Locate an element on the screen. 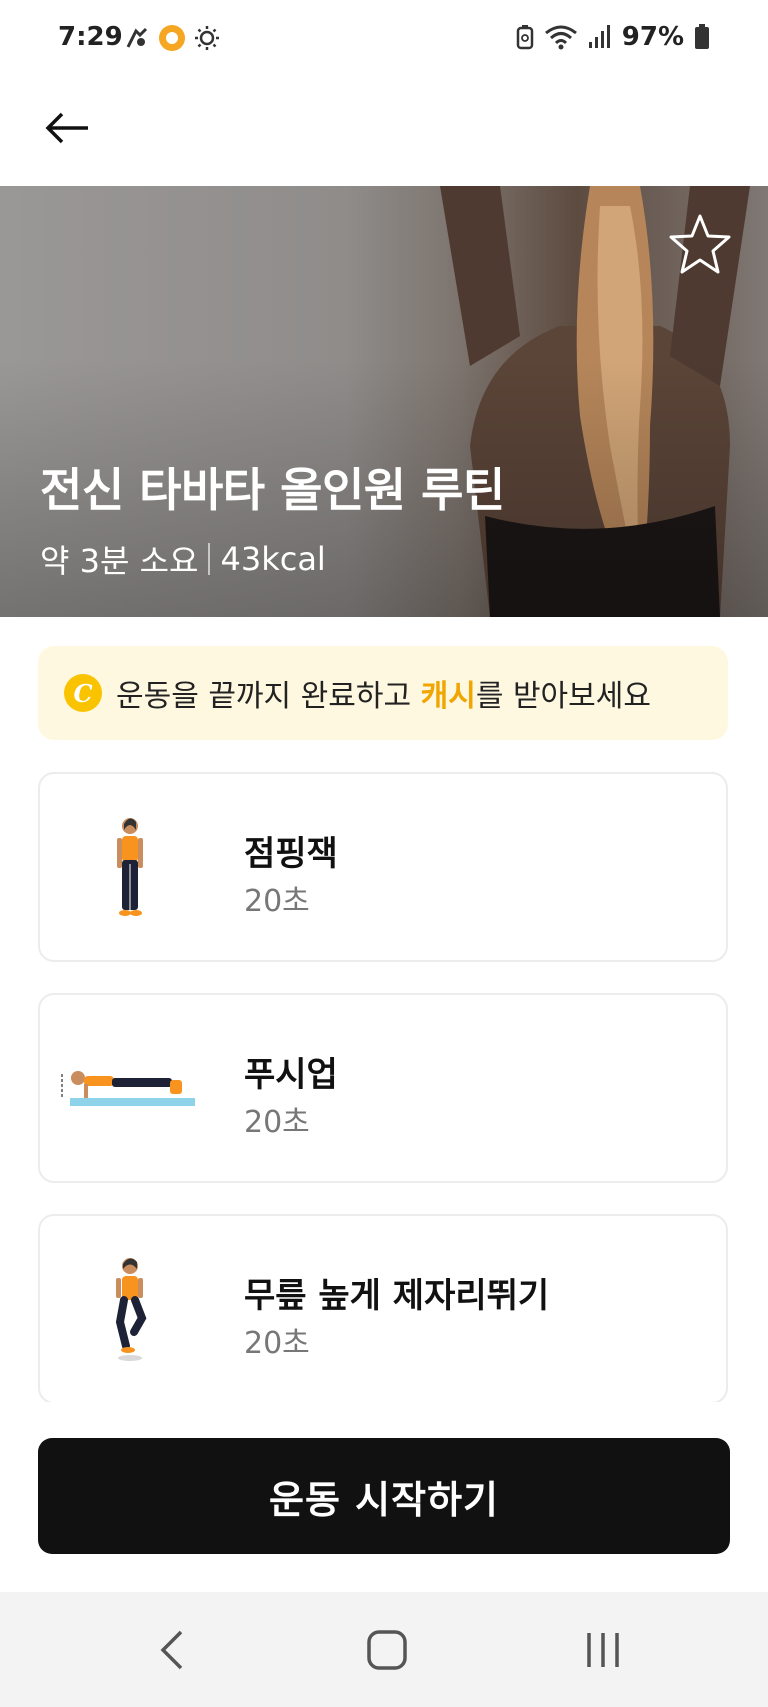 The image size is (768, 1707). exercise-card: 푸시업 20초 is located at coordinates (383, 1088).